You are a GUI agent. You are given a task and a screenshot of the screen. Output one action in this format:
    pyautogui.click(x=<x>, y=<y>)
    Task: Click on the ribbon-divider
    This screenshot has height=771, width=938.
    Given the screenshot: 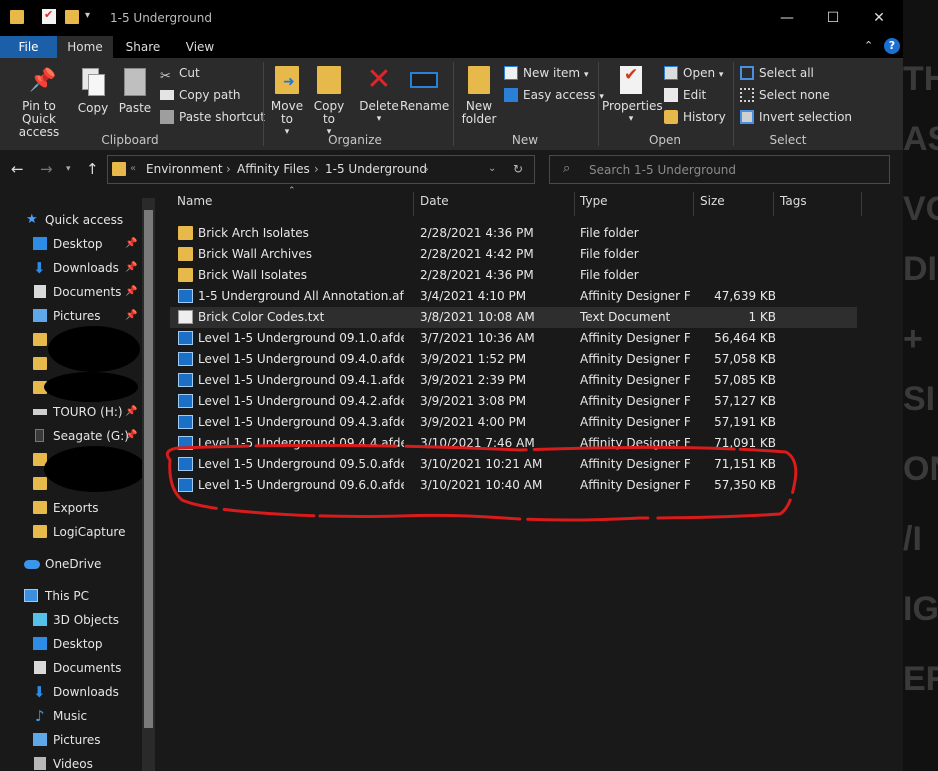 What is the action you would take?
    pyautogui.click(x=263, y=104)
    